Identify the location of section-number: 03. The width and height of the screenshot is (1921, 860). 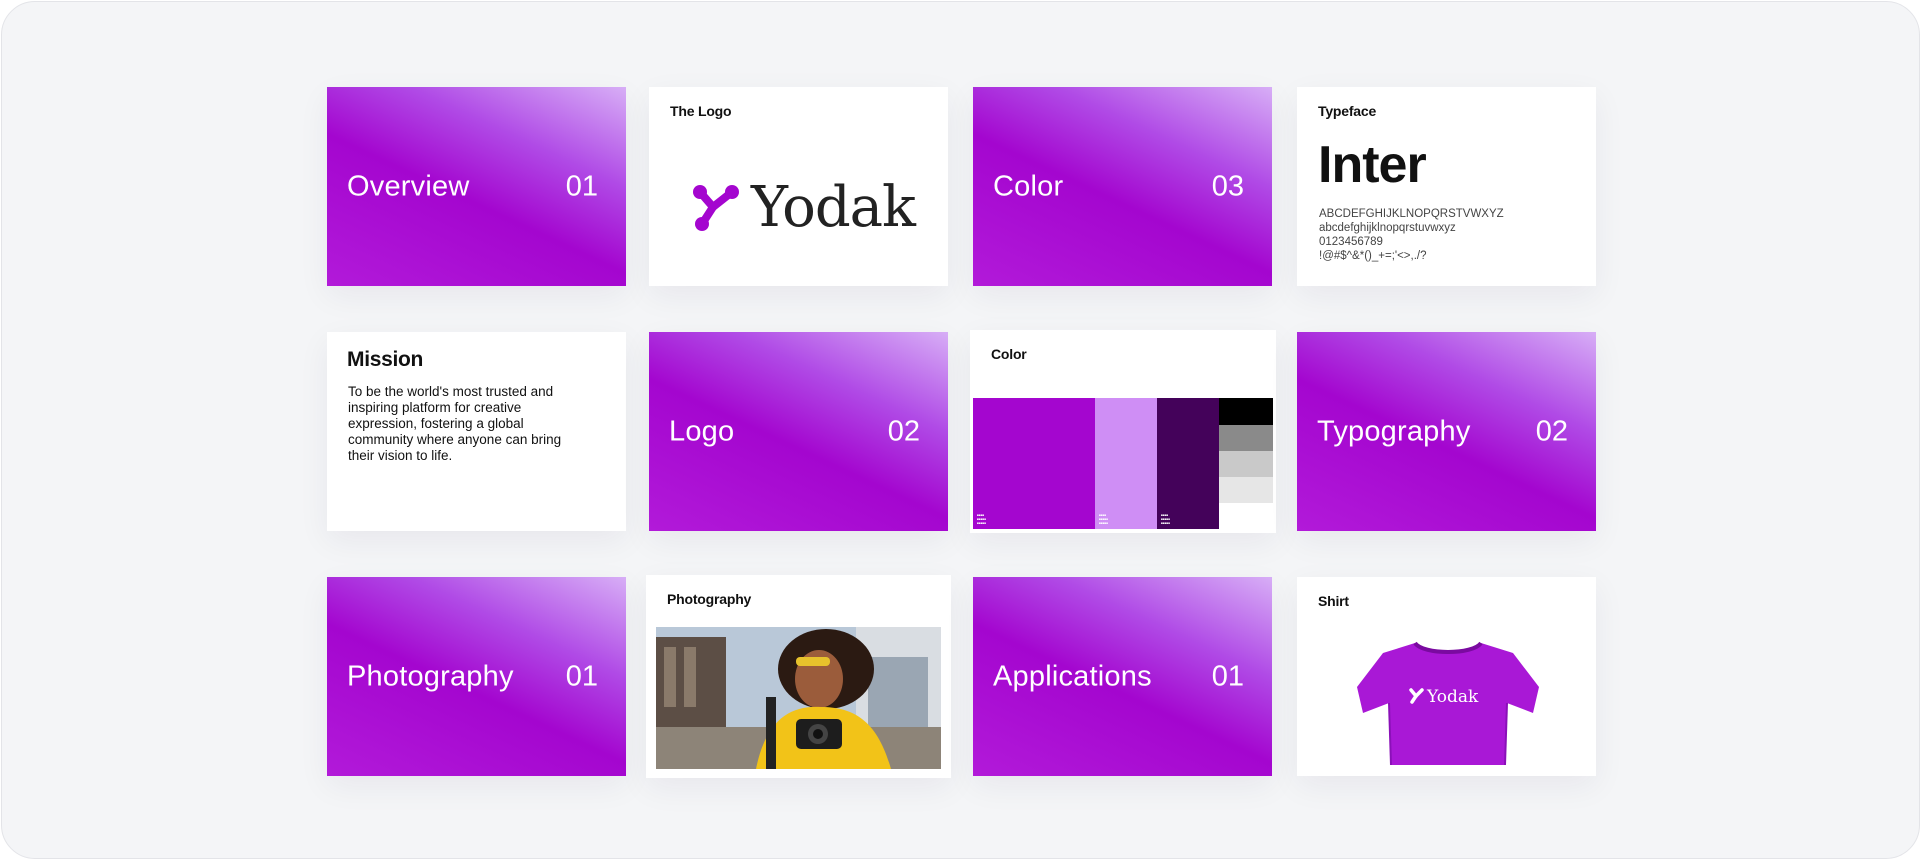
(1227, 186).